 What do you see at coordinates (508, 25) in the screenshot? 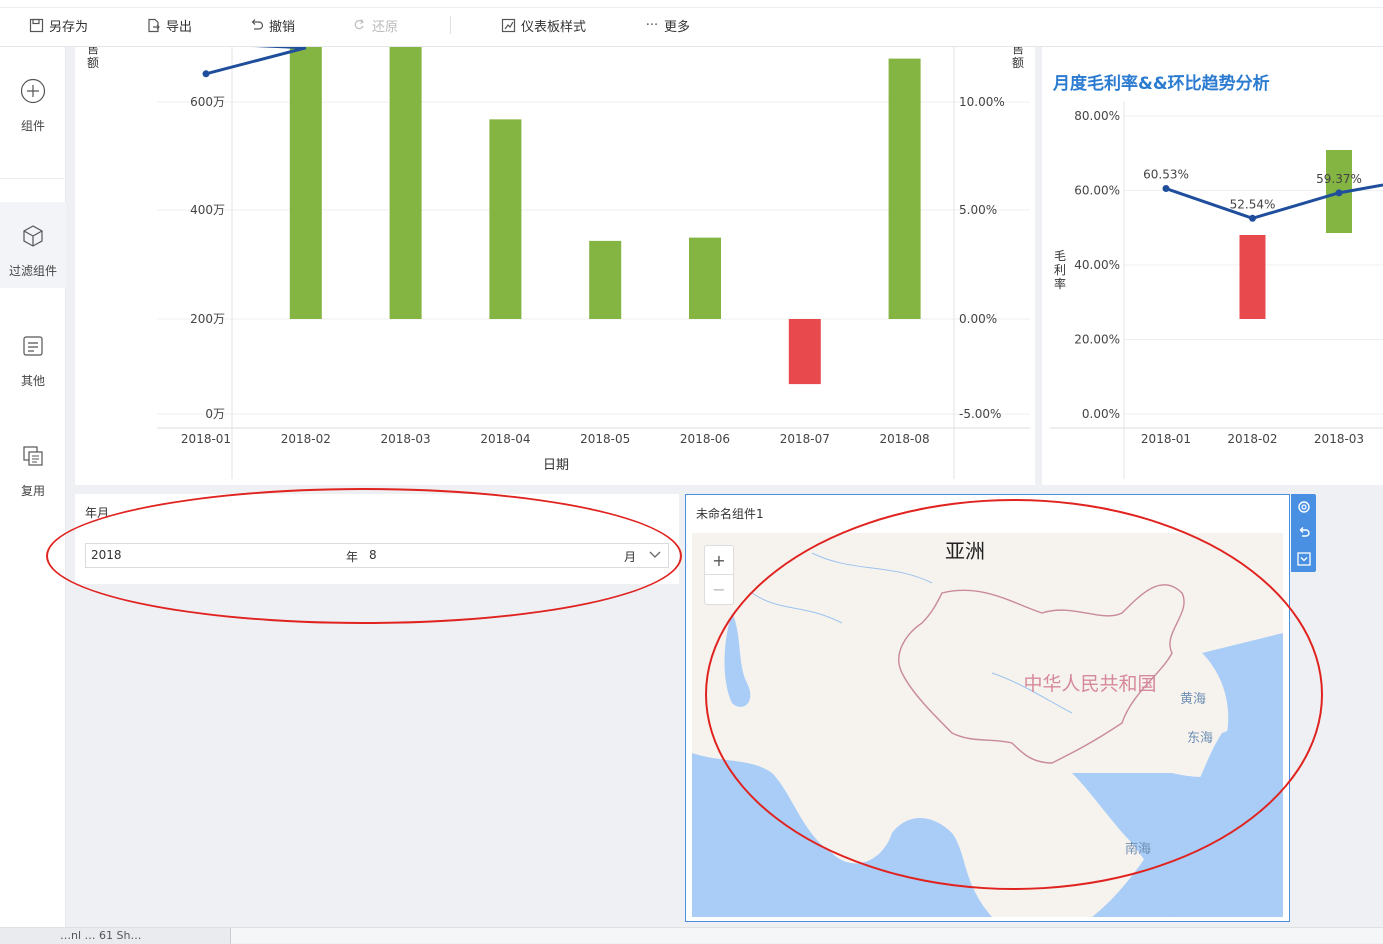
I see `dashboard-style-icon` at bounding box center [508, 25].